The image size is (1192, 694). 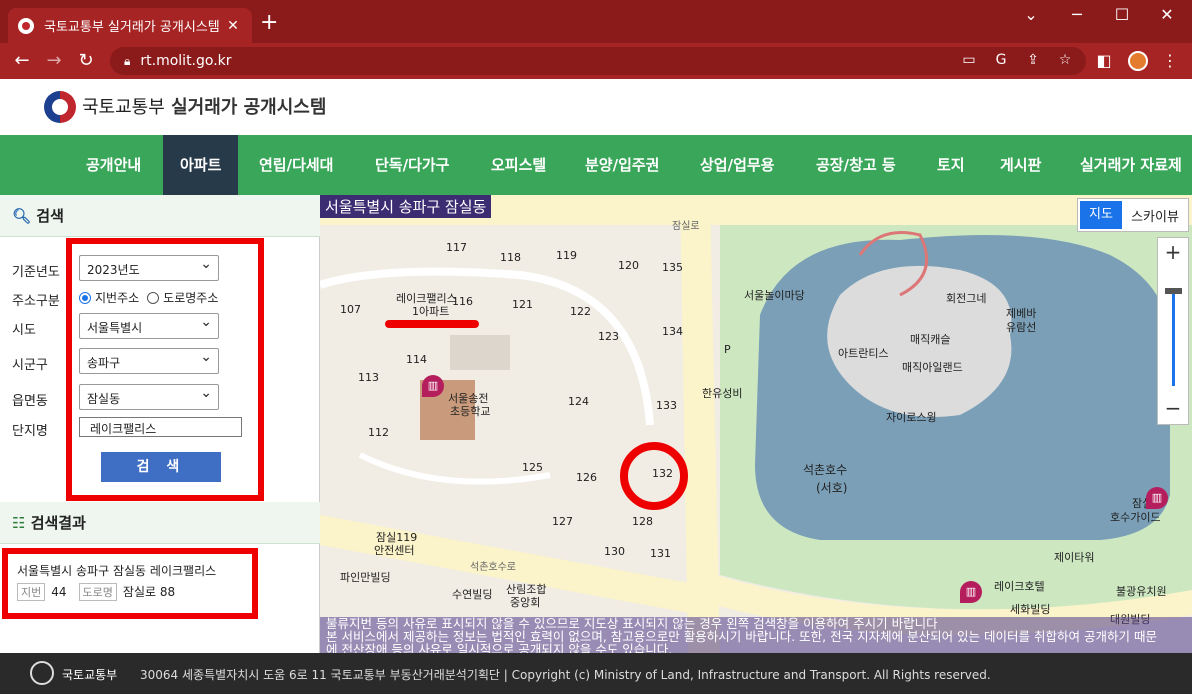 I want to click on nav-item-data: 실거래가 자료제, so click(x=1131, y=165).